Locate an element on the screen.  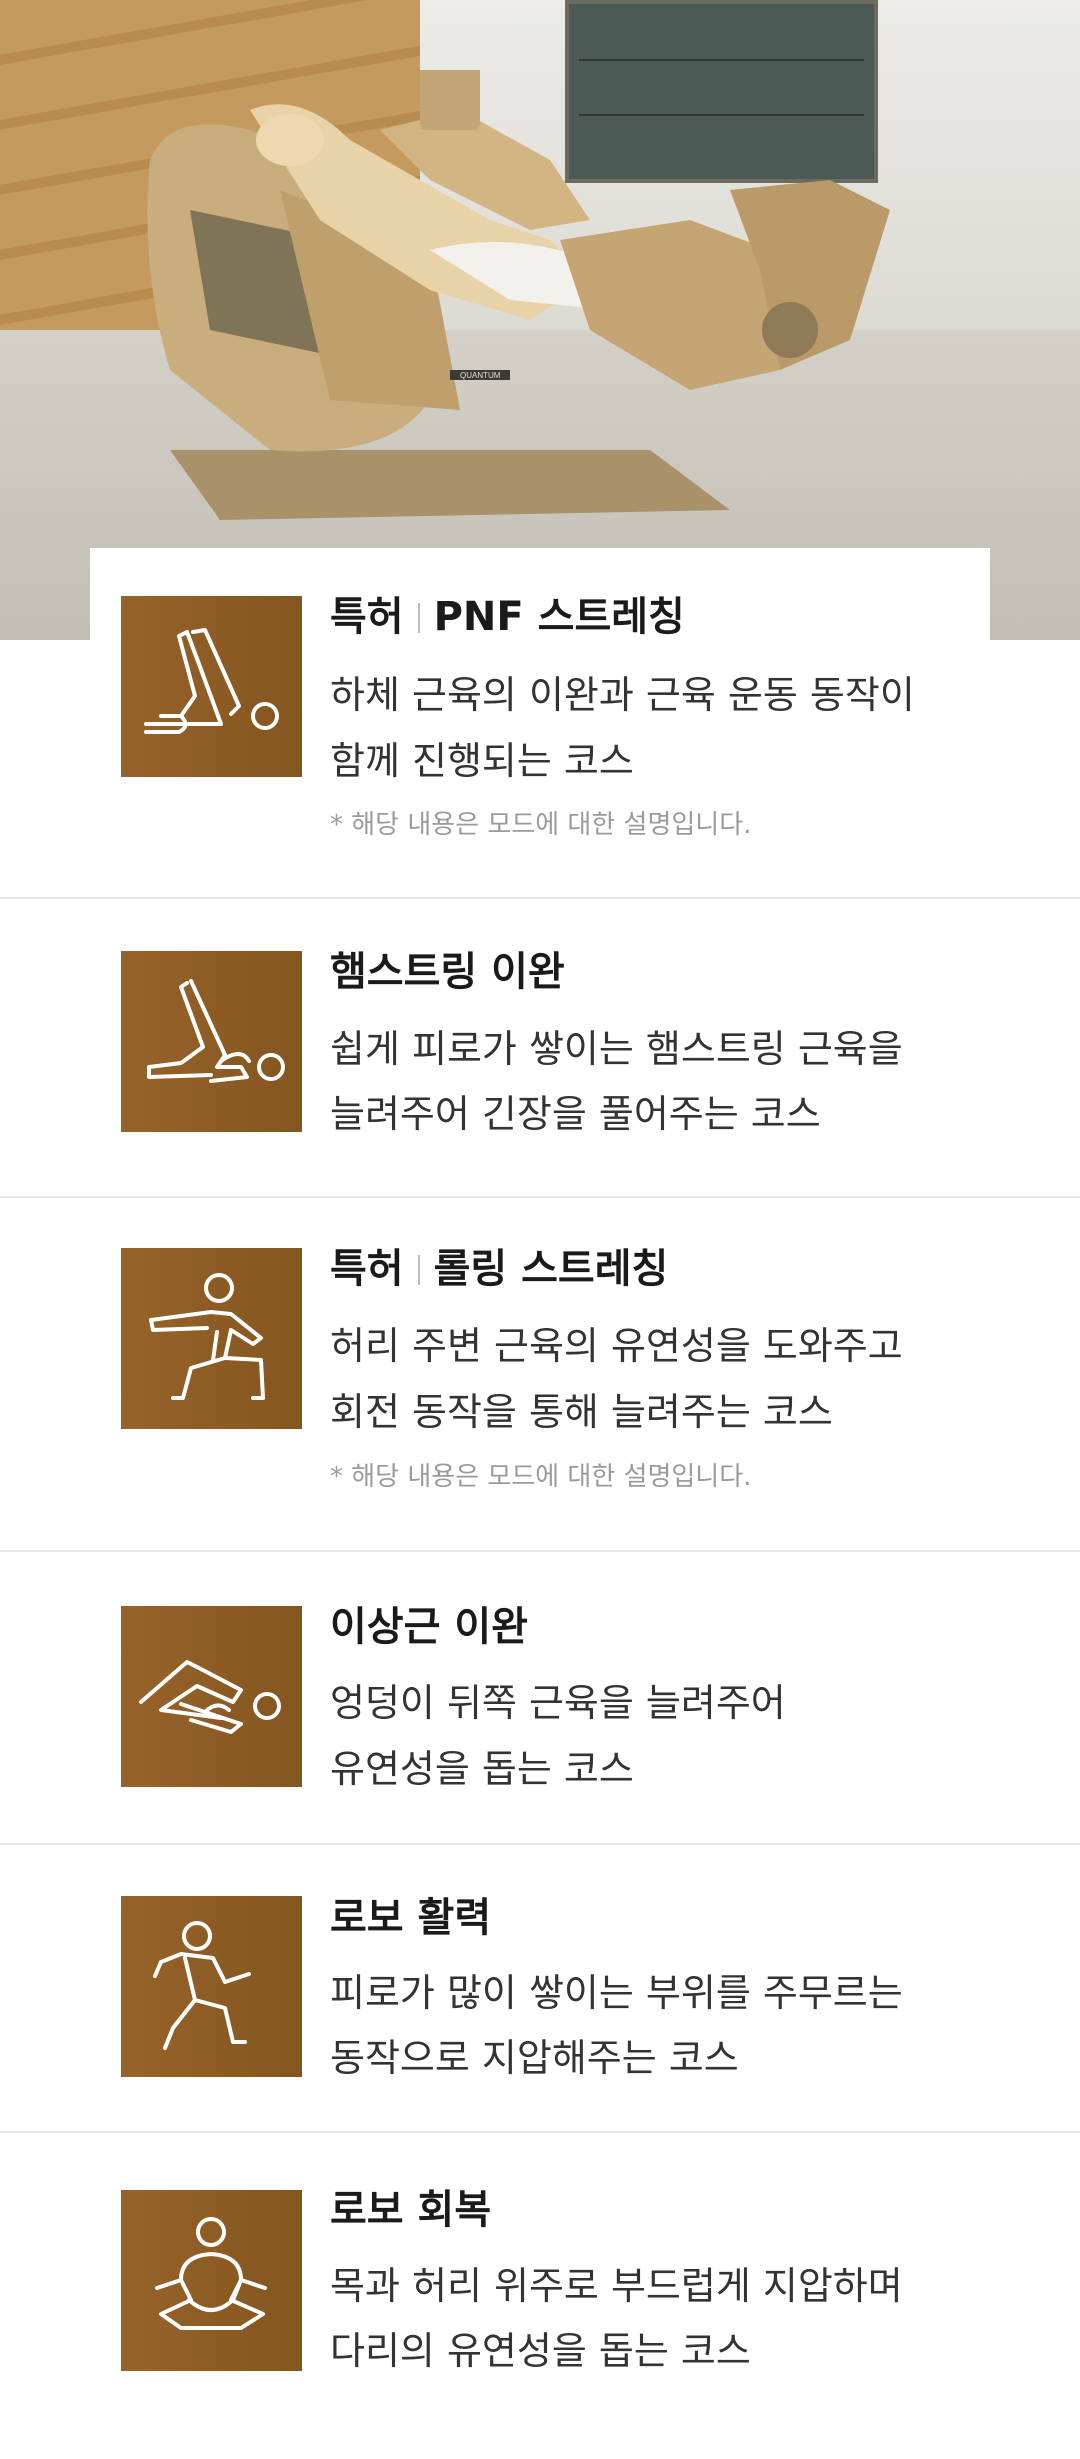
hamstring-stretch-icon is located at coordinates (216, 1031).